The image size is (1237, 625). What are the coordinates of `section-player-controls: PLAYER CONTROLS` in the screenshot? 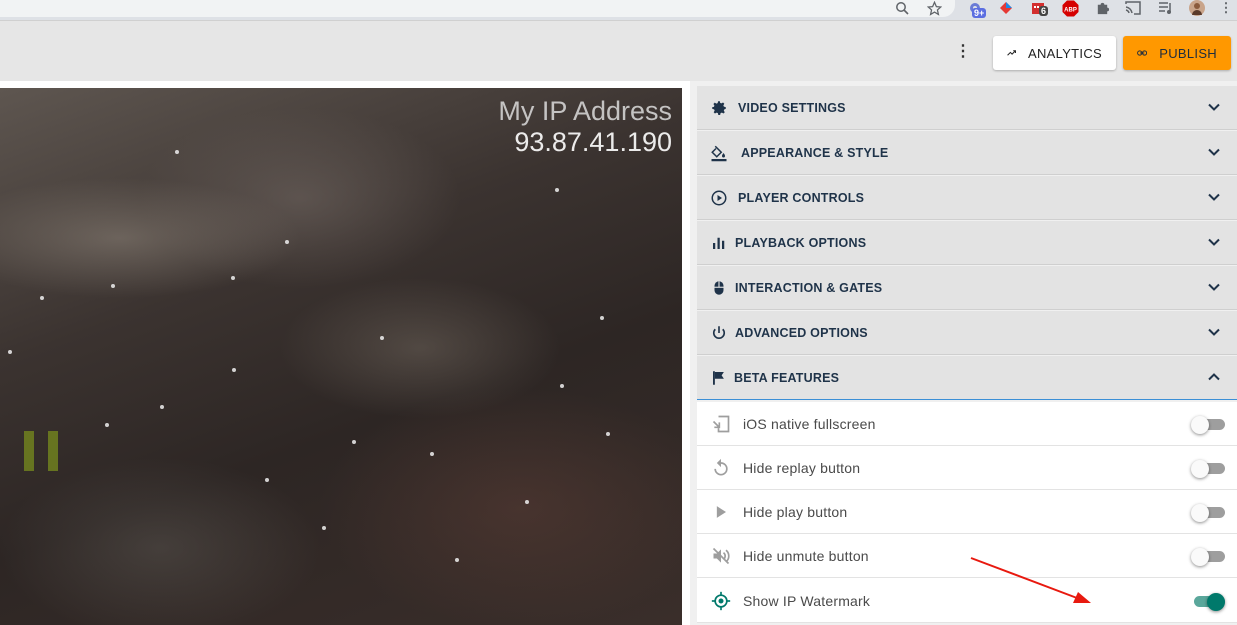 It's located at (967, 198).